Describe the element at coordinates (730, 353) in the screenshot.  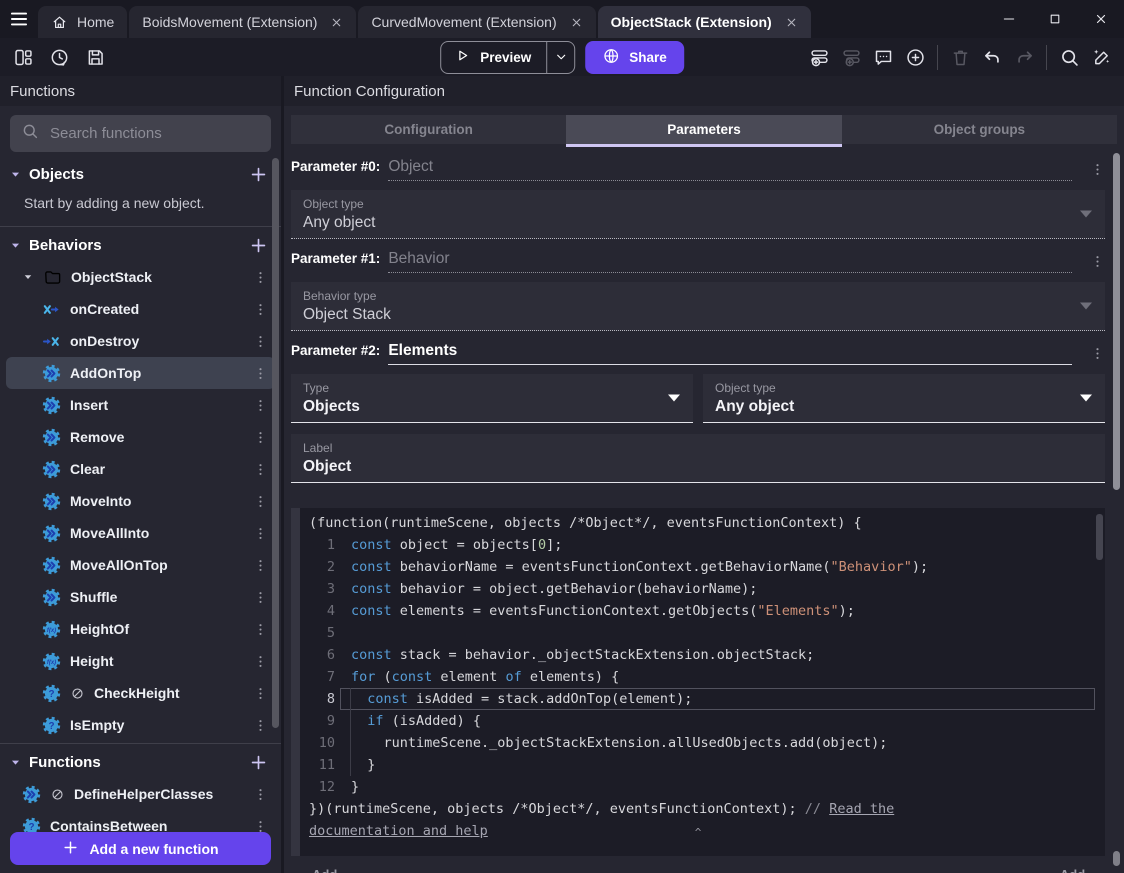
I see `parameter-name-input: Elements` at that location.